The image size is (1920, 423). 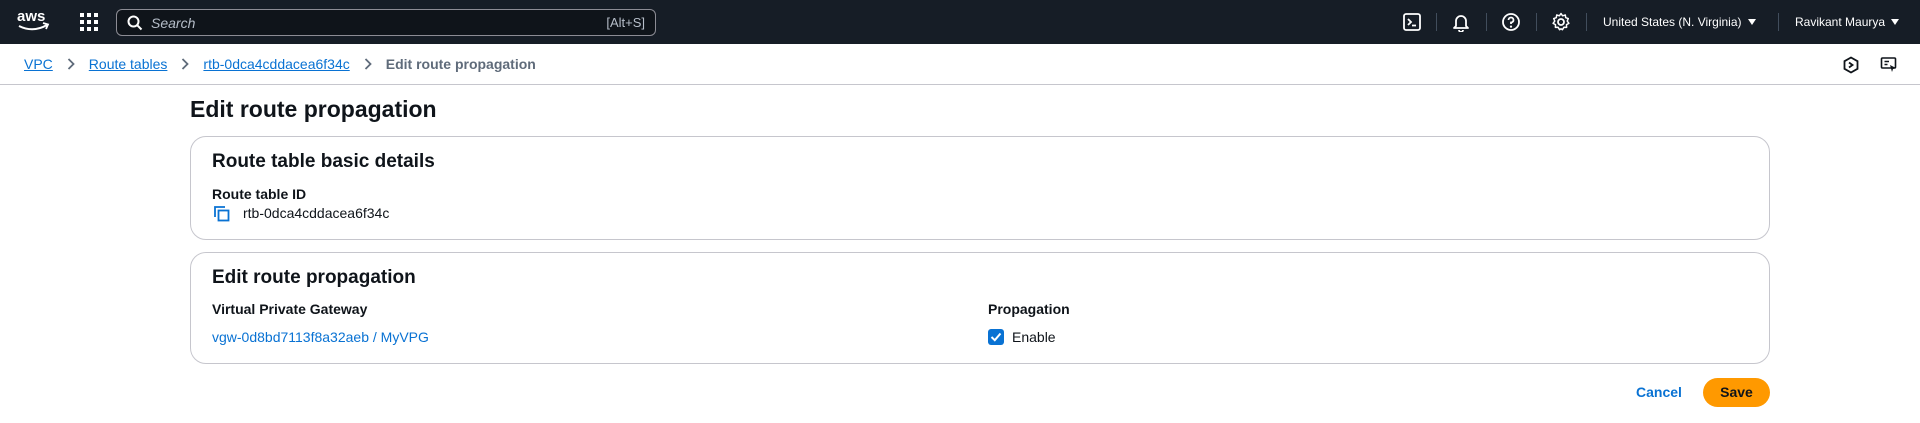 What do you see at coordinates (259, 194) in the screenshot?
I see `route-table-id-label: Route table ID` at bounding box center [259, 194].